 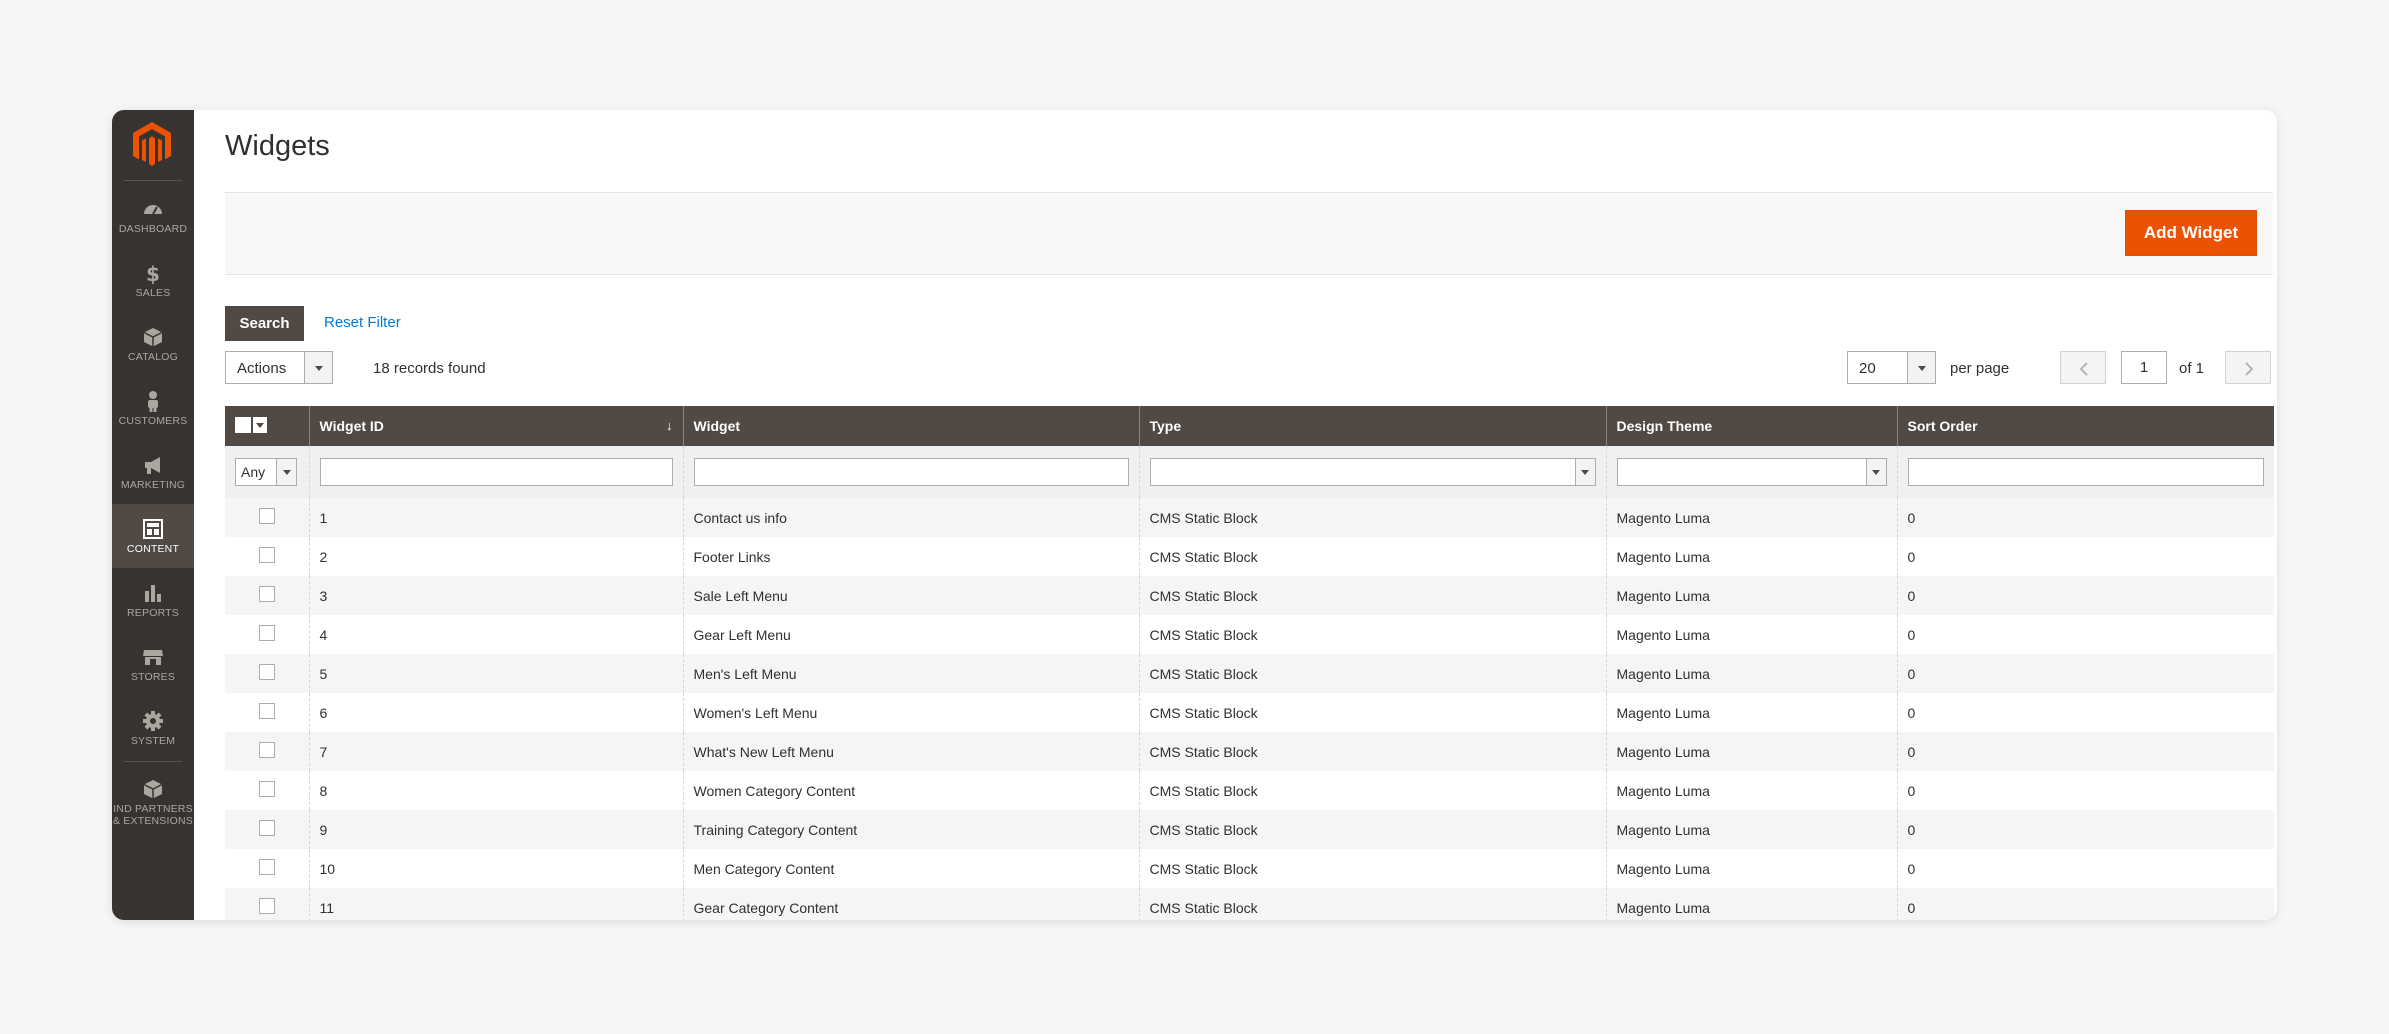 I want to click on add-widget-button: Add Widget, so click(x=2191, y=233).